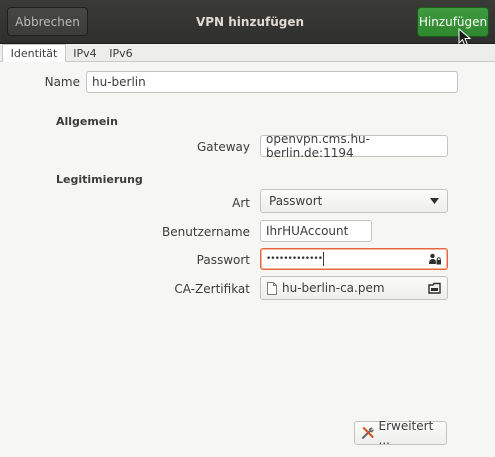 The width and height of the screenshot is (495, 457). I want to click on chevron-down-icon, so click(434, 201).